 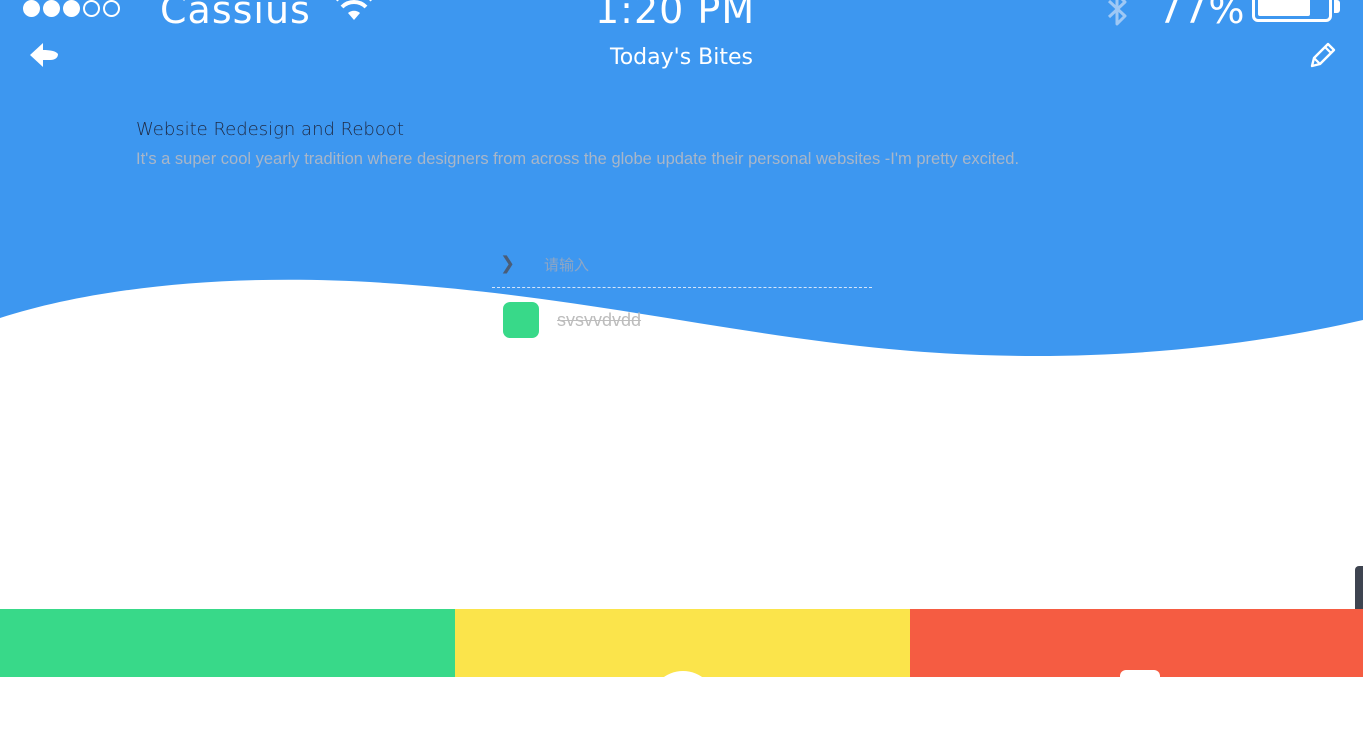 What do you see at coordinates (1140, 690) in the screenshot?
I see `square-icon` at bounding box center [1140, 690].